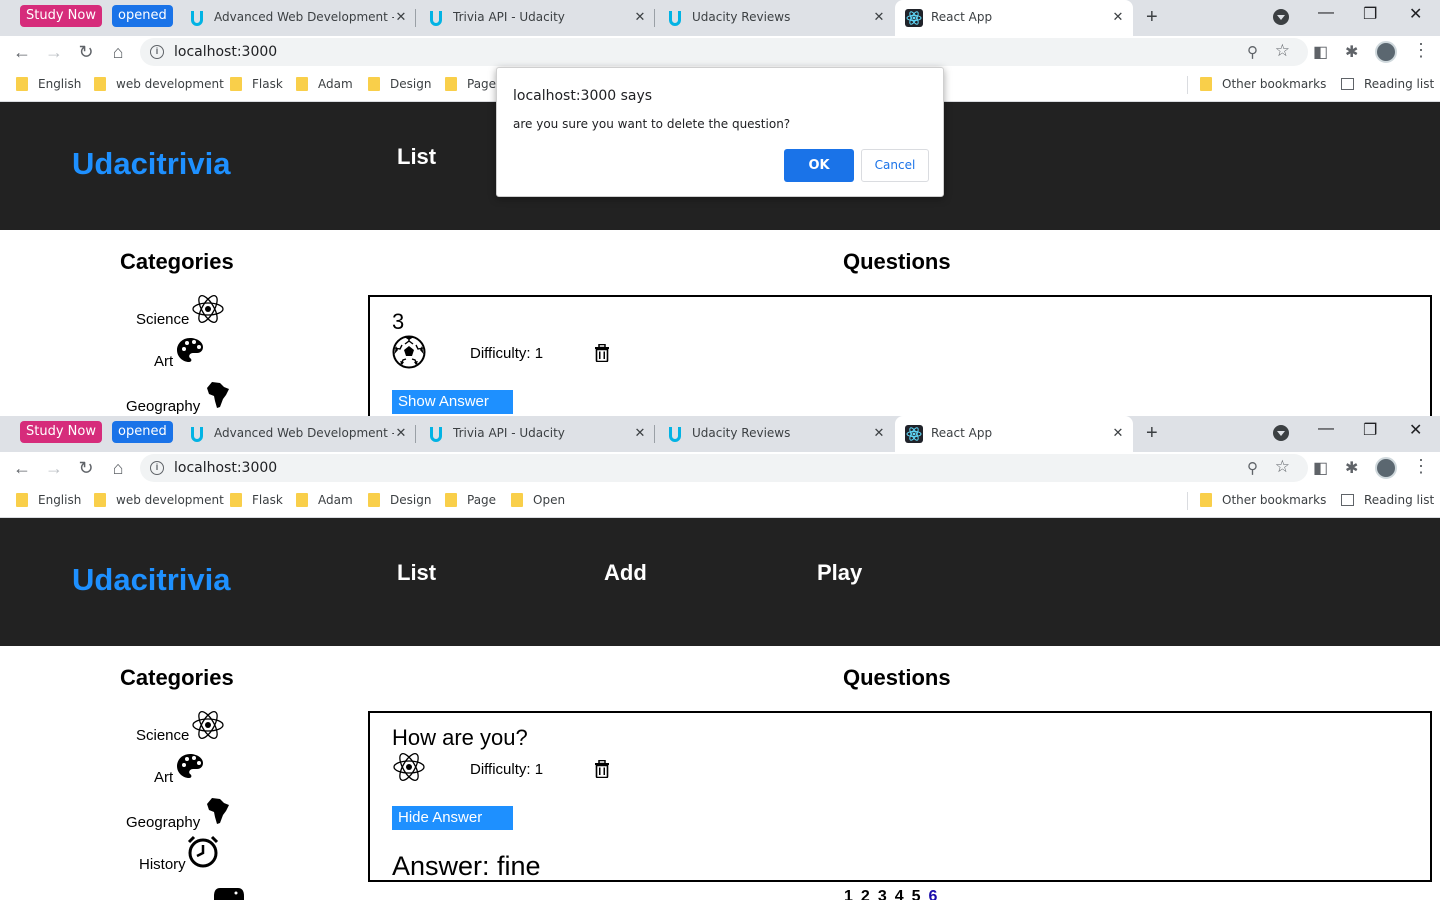 The width and height of the screenshot is (1440, 900). What do you see at coordinates (865, 894) in the screenshot?
I see `page-link: 2` at bounding box center [865, 894].